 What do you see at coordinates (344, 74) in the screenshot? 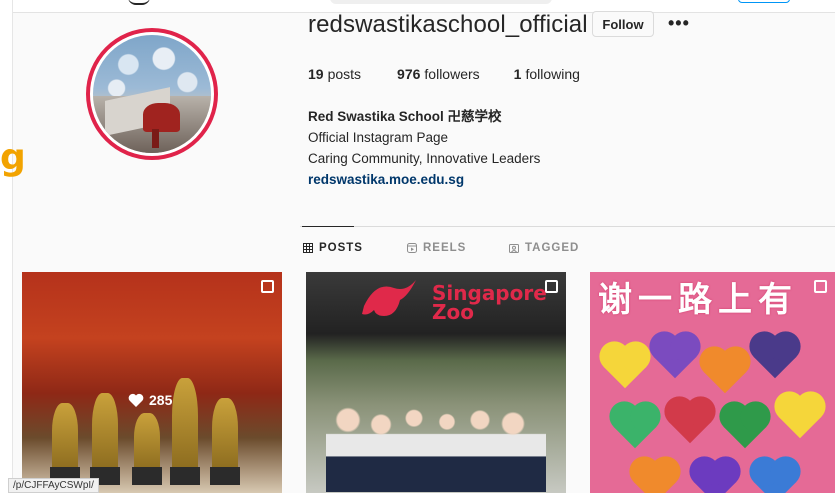
I see `posts-label: posts` at bounding box center [344, 74].